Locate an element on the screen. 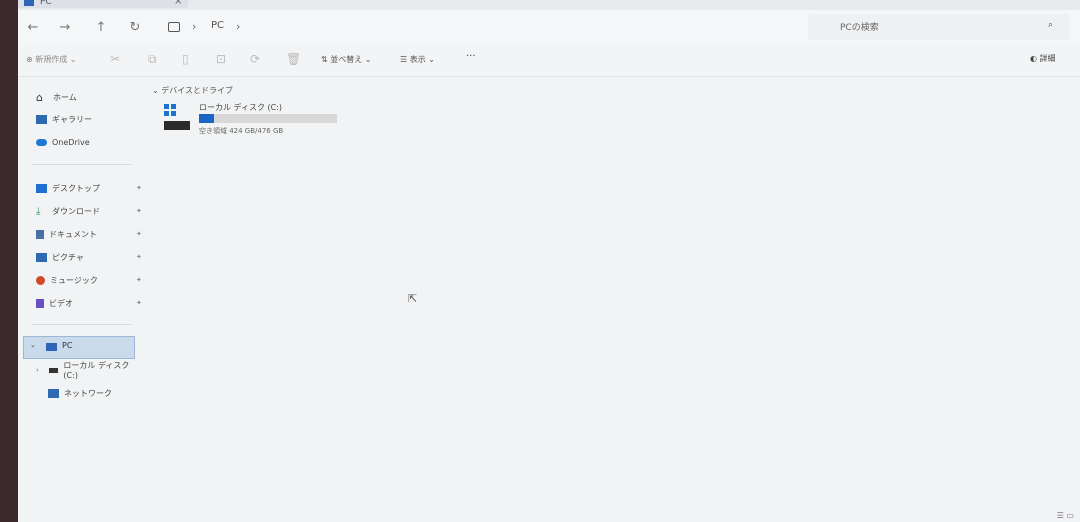 This screenshot has height=522, width=1080. monitor-icon is located at coordinates (174, 27).